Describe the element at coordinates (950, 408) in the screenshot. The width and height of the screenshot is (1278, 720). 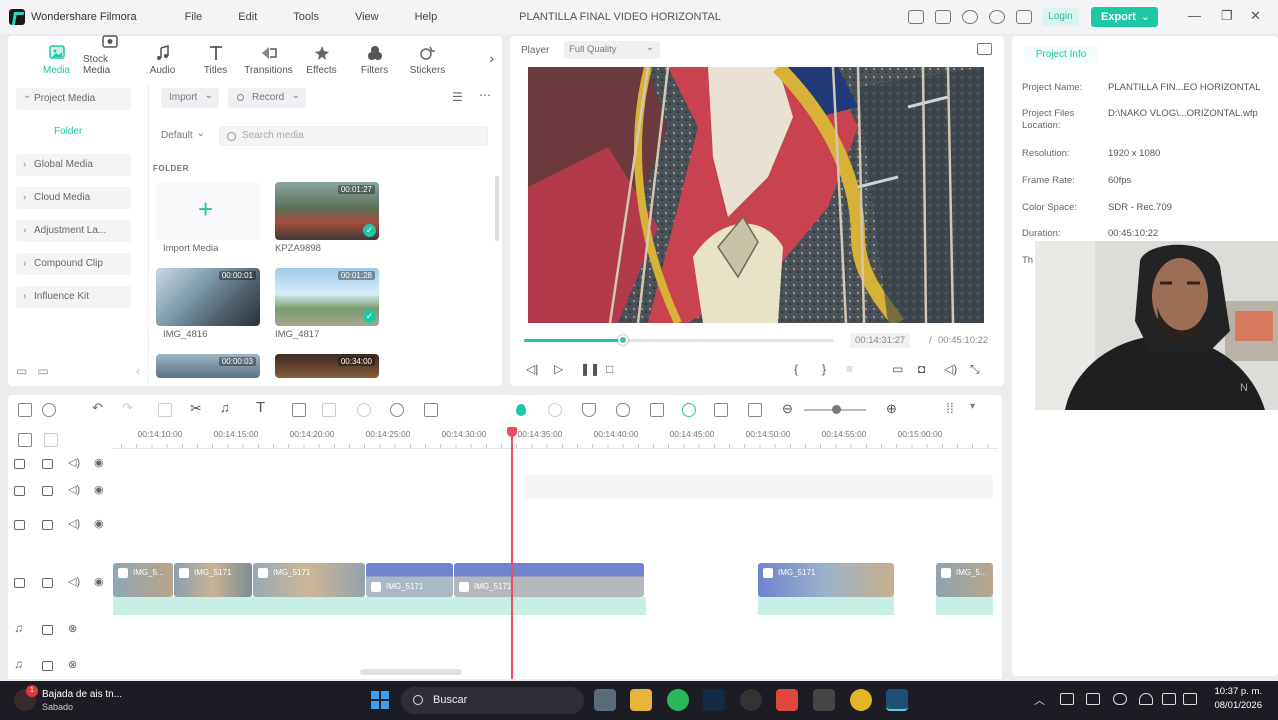
I see `grid-view-icon: ⁞⁞` at that location.